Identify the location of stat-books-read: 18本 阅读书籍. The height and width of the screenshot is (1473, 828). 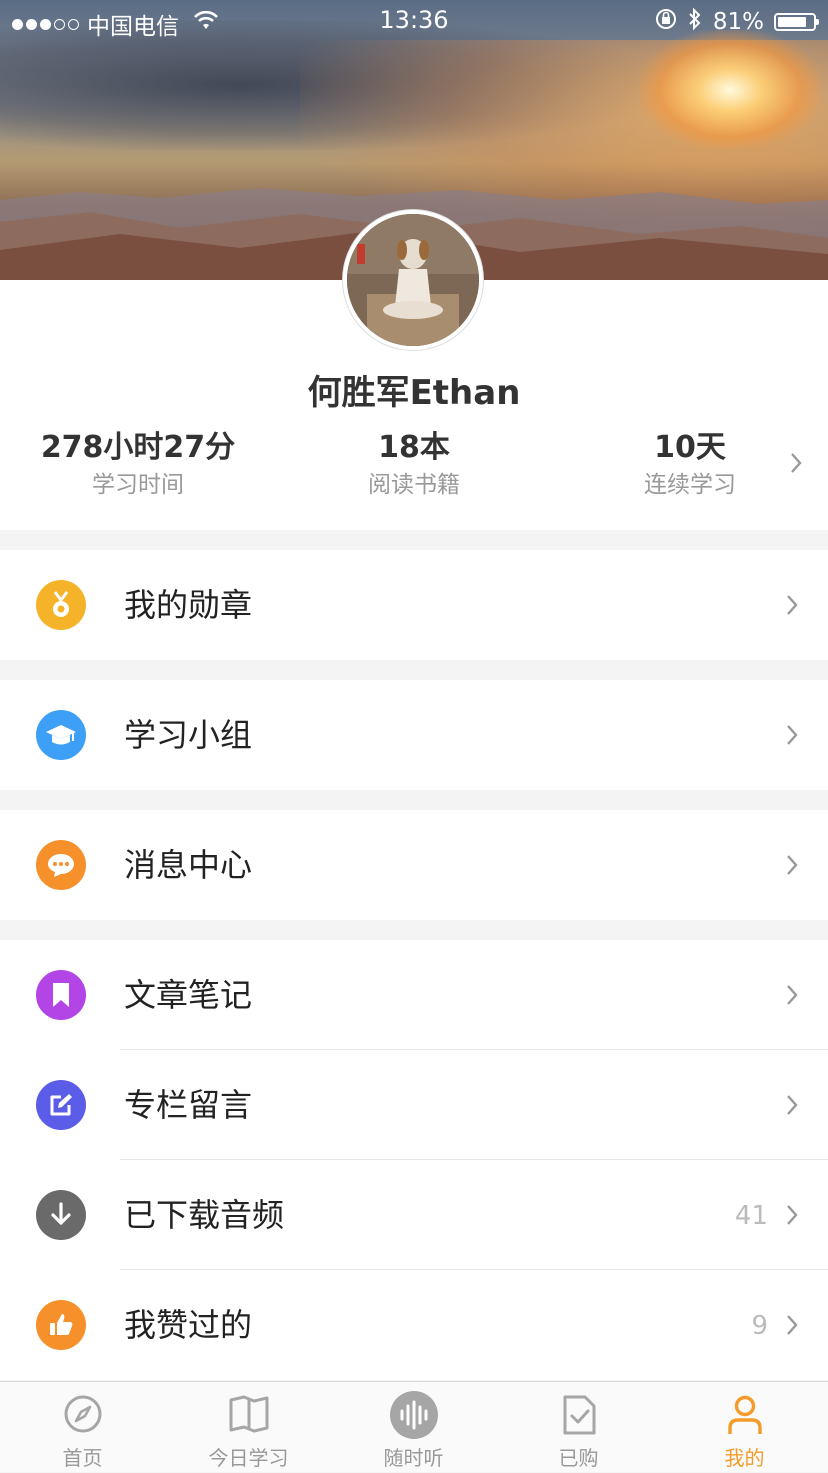
(414, 466).